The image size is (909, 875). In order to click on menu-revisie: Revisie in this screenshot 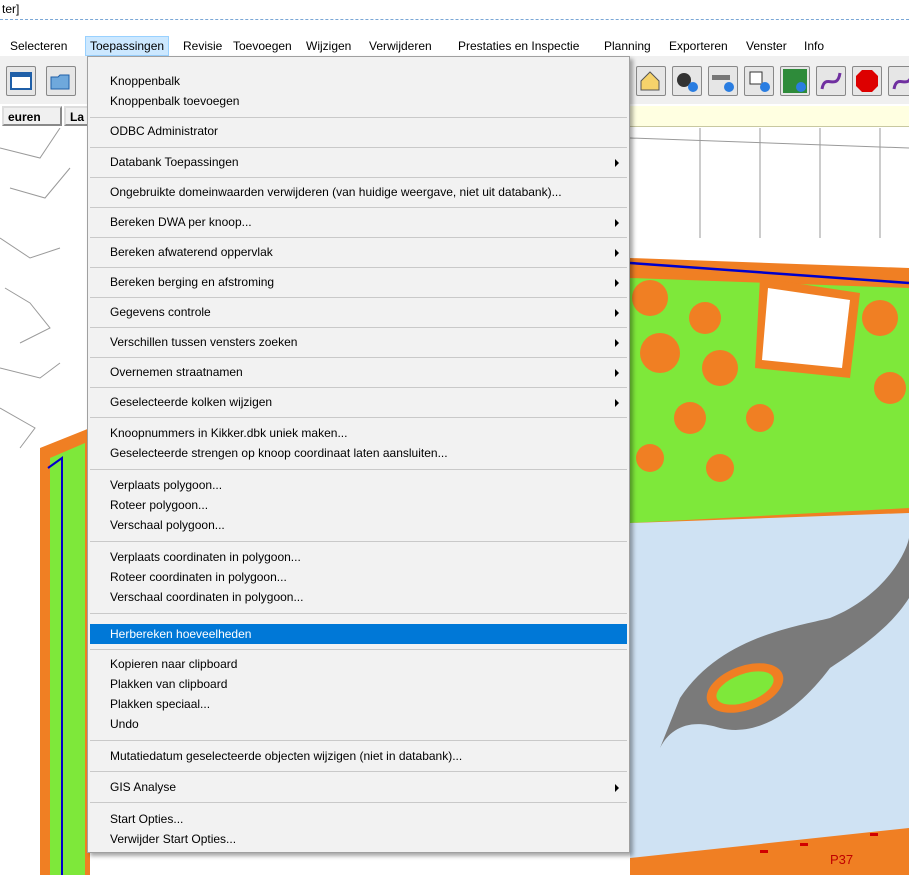, I will do `click(202, 46)`.